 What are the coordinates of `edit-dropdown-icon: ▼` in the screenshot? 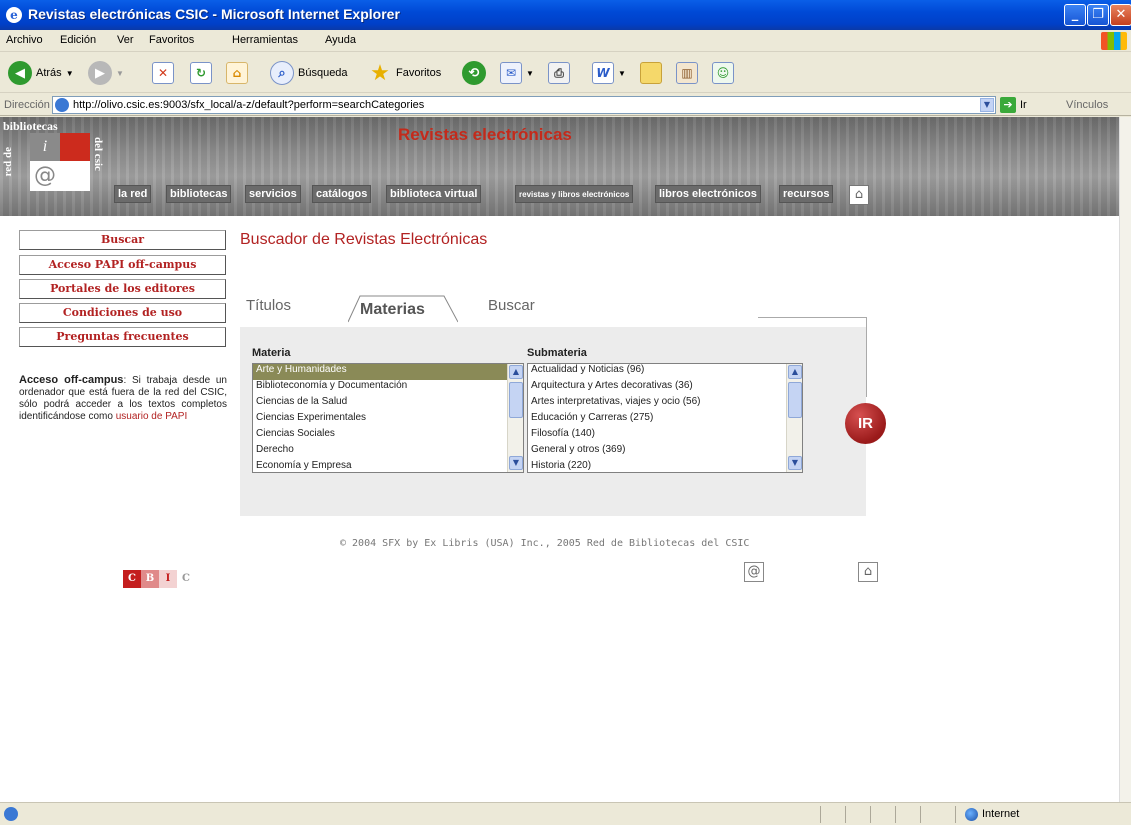 It's located at (622, 73).